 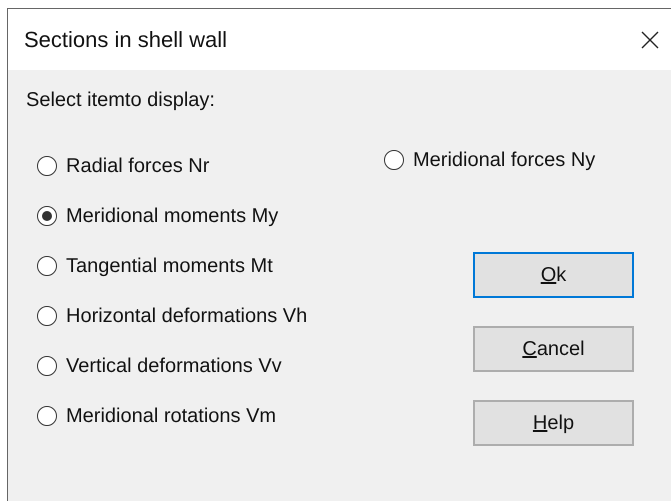 I want to click on close-icon, so click(x=650, y=39).